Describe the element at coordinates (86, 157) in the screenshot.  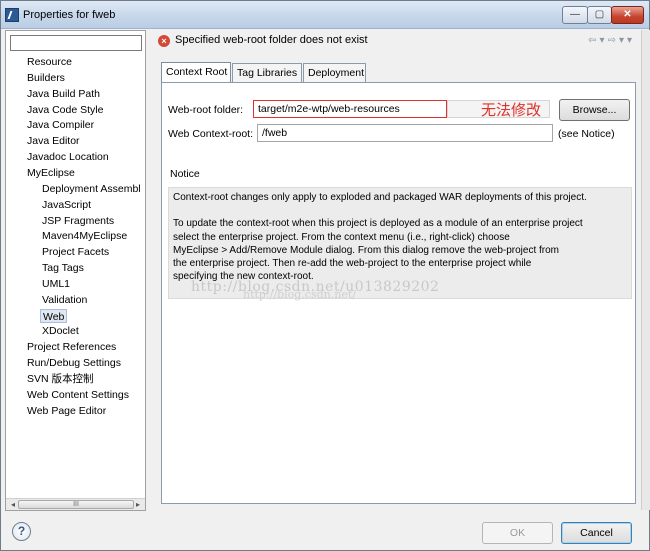
I see `tree-item: Javadoc Location` at that location.